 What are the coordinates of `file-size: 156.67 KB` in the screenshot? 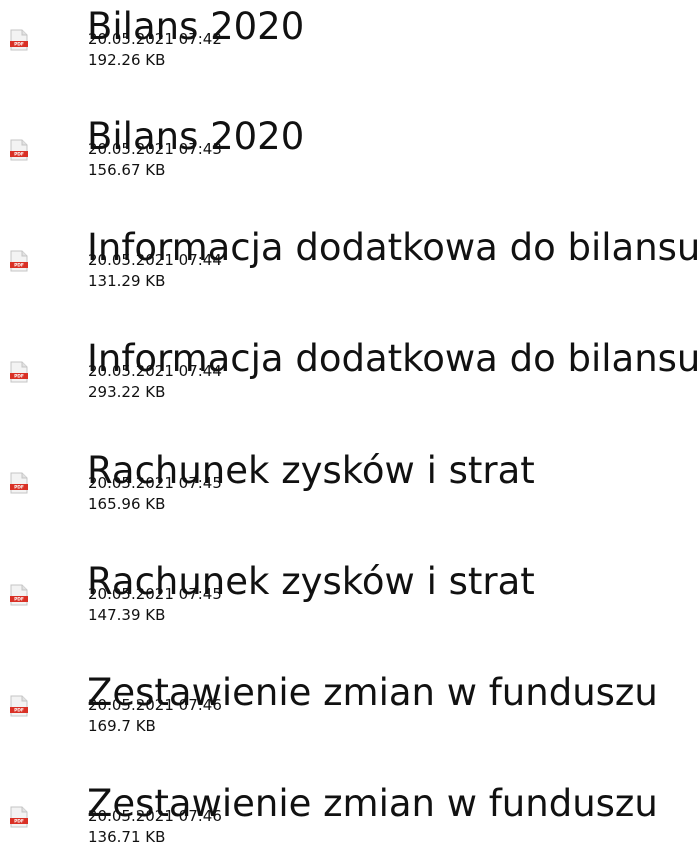 It's located at (127, 170).